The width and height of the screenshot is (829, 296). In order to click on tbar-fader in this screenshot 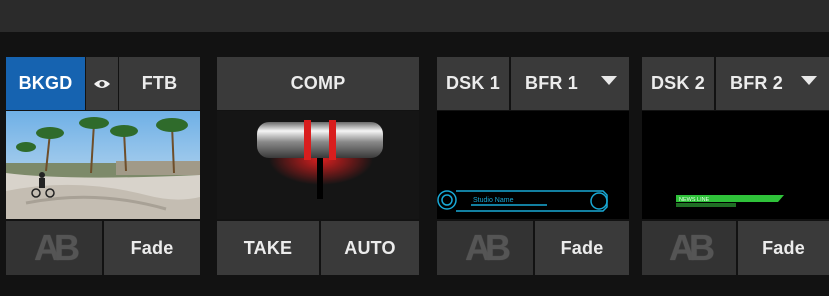, I will do `click(318, 165)`.